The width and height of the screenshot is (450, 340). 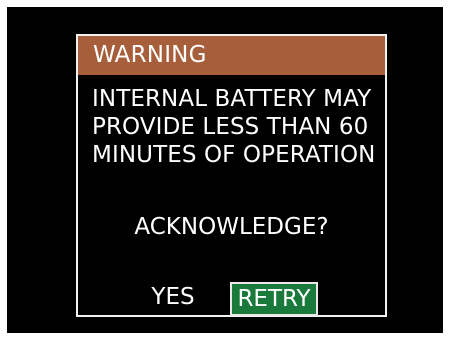 I want to click on message-line-2: PROVIDE LESS THAN 60, so click(x=230, y=127).